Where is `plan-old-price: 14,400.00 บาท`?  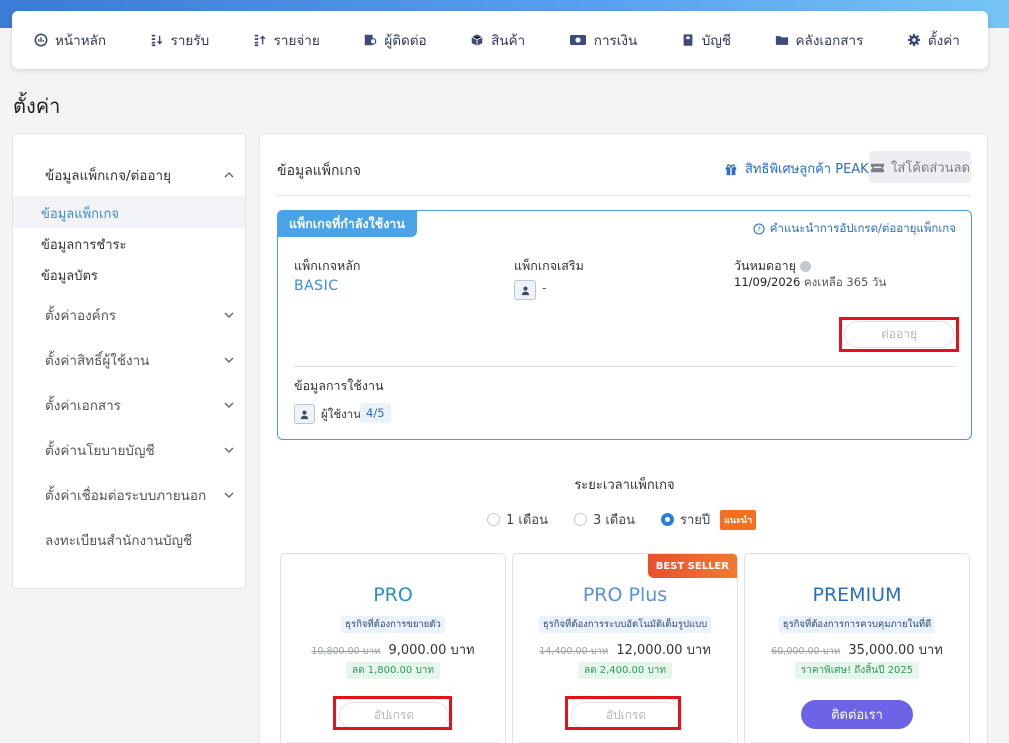
plan-old-price: 14,400.00 บาท is located at coordinates (574, 651).